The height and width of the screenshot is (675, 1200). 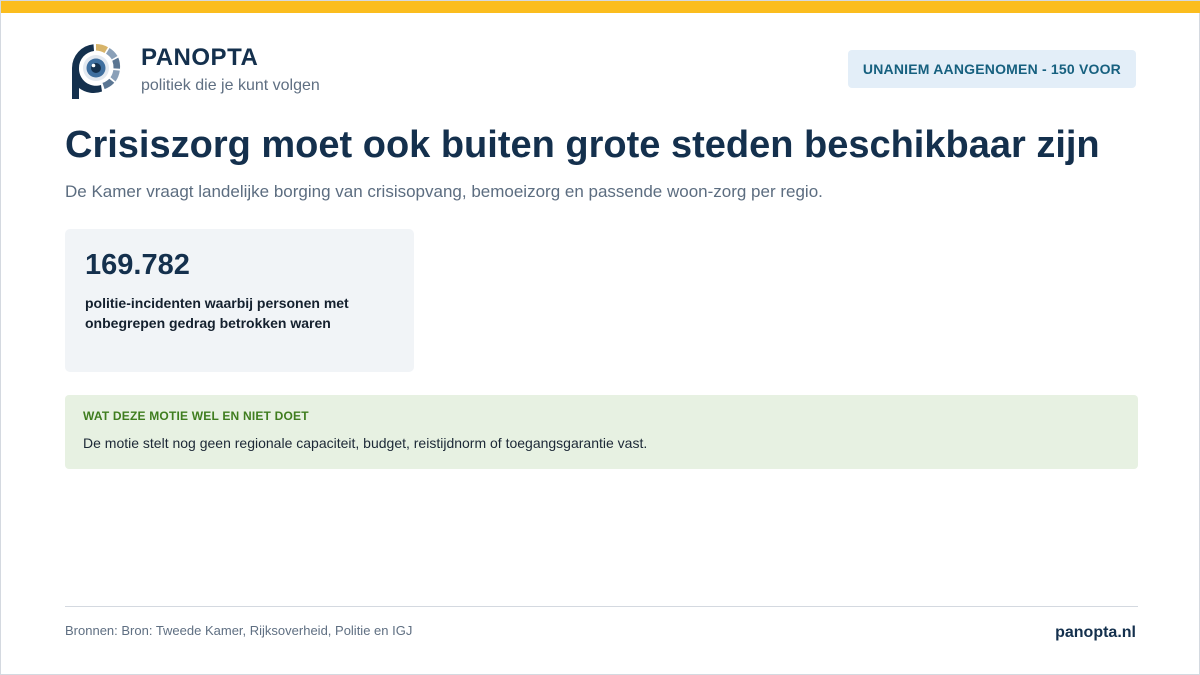 What do you see at coordinates (991, 69) in the screenshot?
I see `vote-status-badge: UNANIEM AANGENOMEN - 150 VOOR` at bounding box center [991, 69].